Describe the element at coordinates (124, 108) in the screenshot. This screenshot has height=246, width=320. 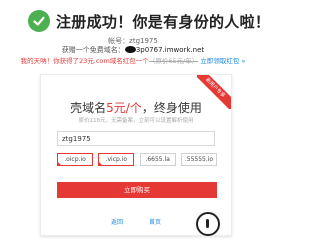
I see `offer-price: 5元/个` at that location.